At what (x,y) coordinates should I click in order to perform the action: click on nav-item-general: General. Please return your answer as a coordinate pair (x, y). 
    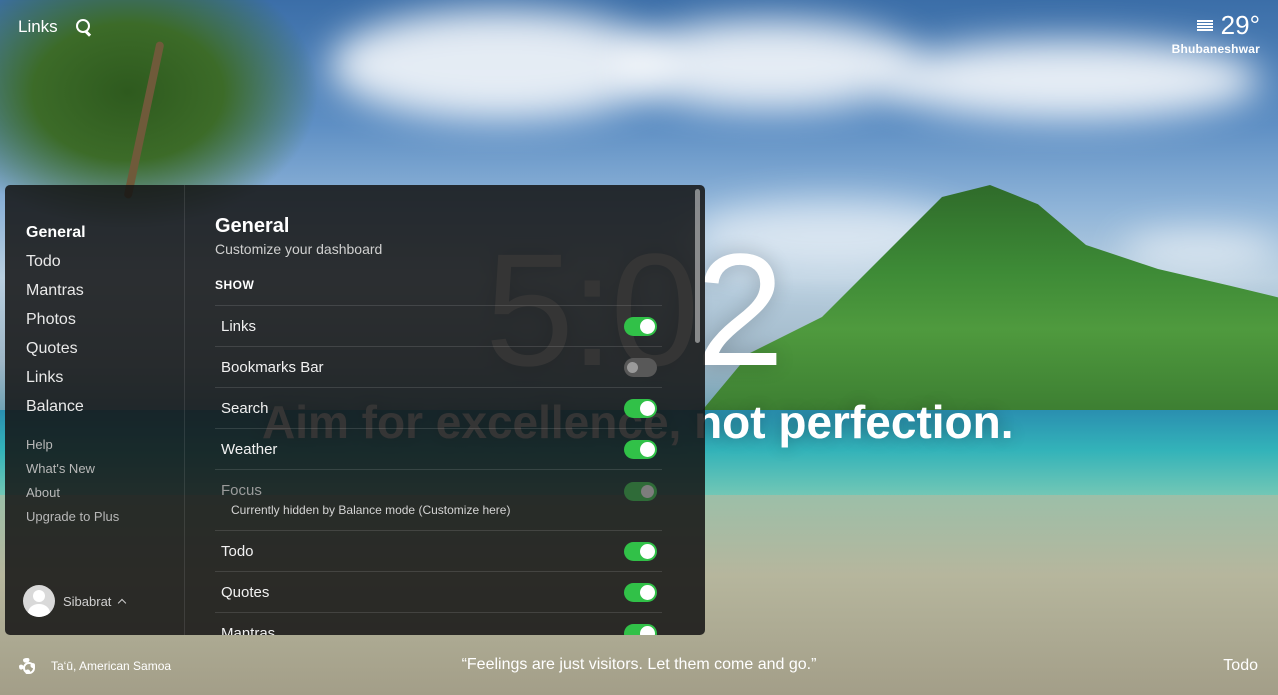
    Looking at the image, I should click on (105, 232).